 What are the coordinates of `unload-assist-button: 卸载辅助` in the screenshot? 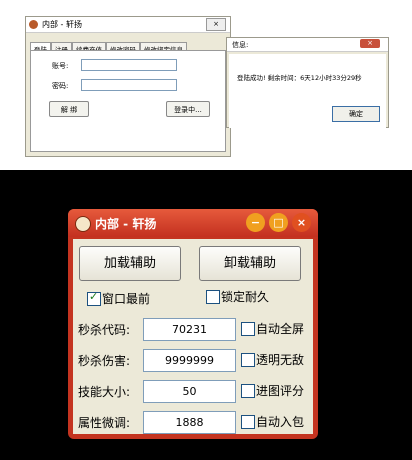 It's located at (250, 263).